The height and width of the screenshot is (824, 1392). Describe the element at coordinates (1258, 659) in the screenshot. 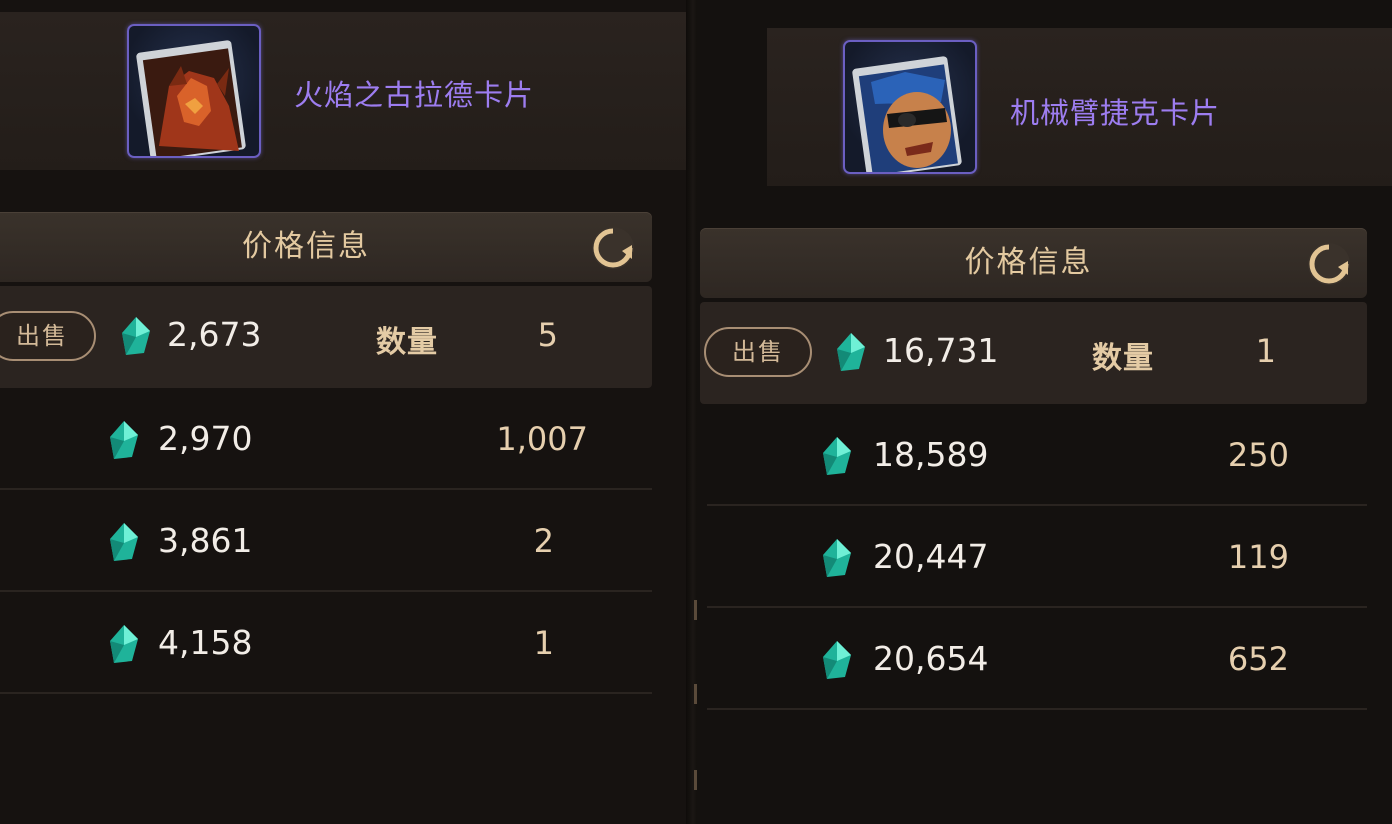

I see `listing-quantity: 652` at that location.